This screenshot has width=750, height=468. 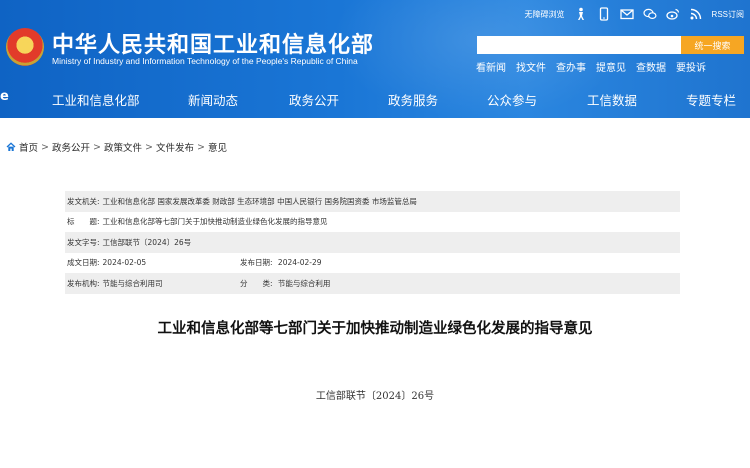 I want to click on wechat-icon, so click(x=649, y=14).